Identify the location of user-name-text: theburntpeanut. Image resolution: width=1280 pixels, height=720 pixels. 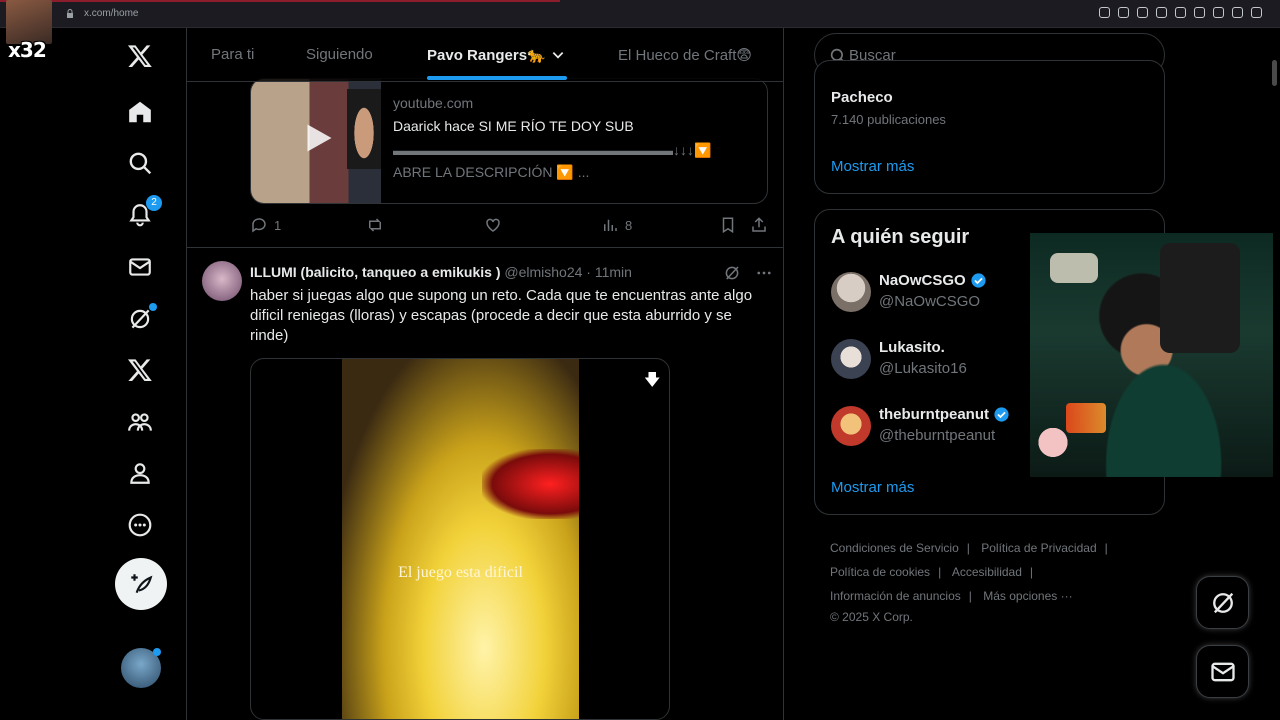
(934, 414).